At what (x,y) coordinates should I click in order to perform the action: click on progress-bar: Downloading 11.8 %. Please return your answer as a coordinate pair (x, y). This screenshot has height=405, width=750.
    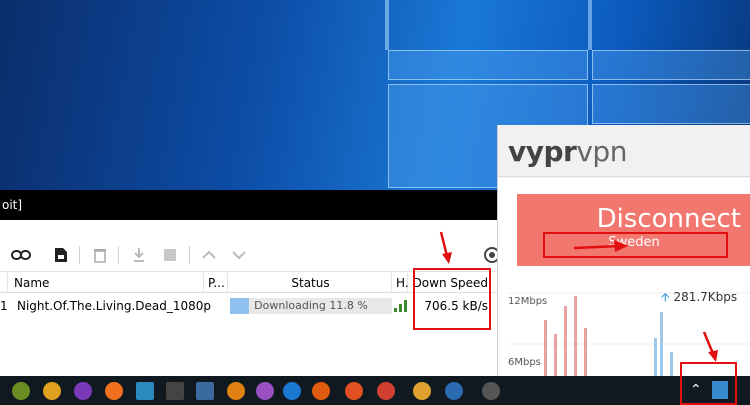
    Looking at the image, I should click on (311, 306).